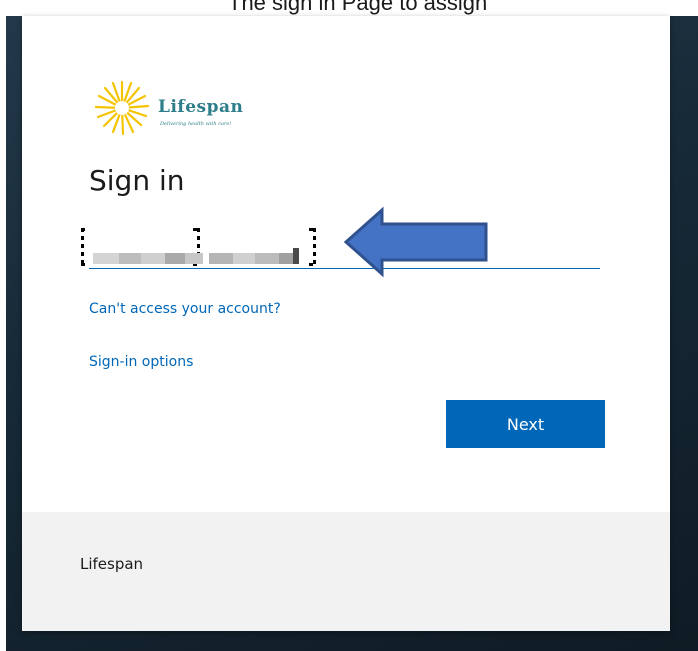 The height and width of the screenshot is (651, 698). Describe the element at coordinates (415, 242) in the screenshot. I see `left-arrow-icon` at that location.